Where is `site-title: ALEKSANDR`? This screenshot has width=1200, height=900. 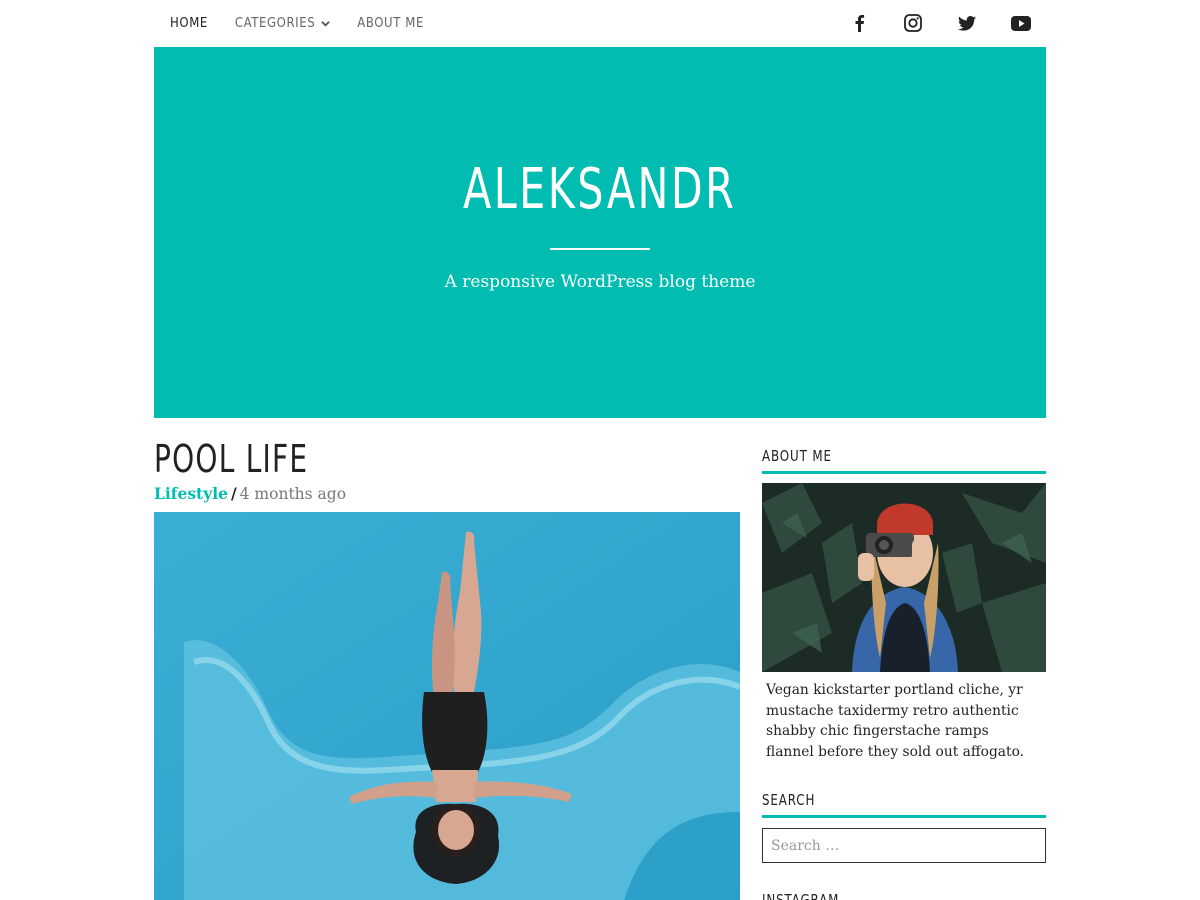 site-title: ALEKSANDR is located at coordinates (599, 190).